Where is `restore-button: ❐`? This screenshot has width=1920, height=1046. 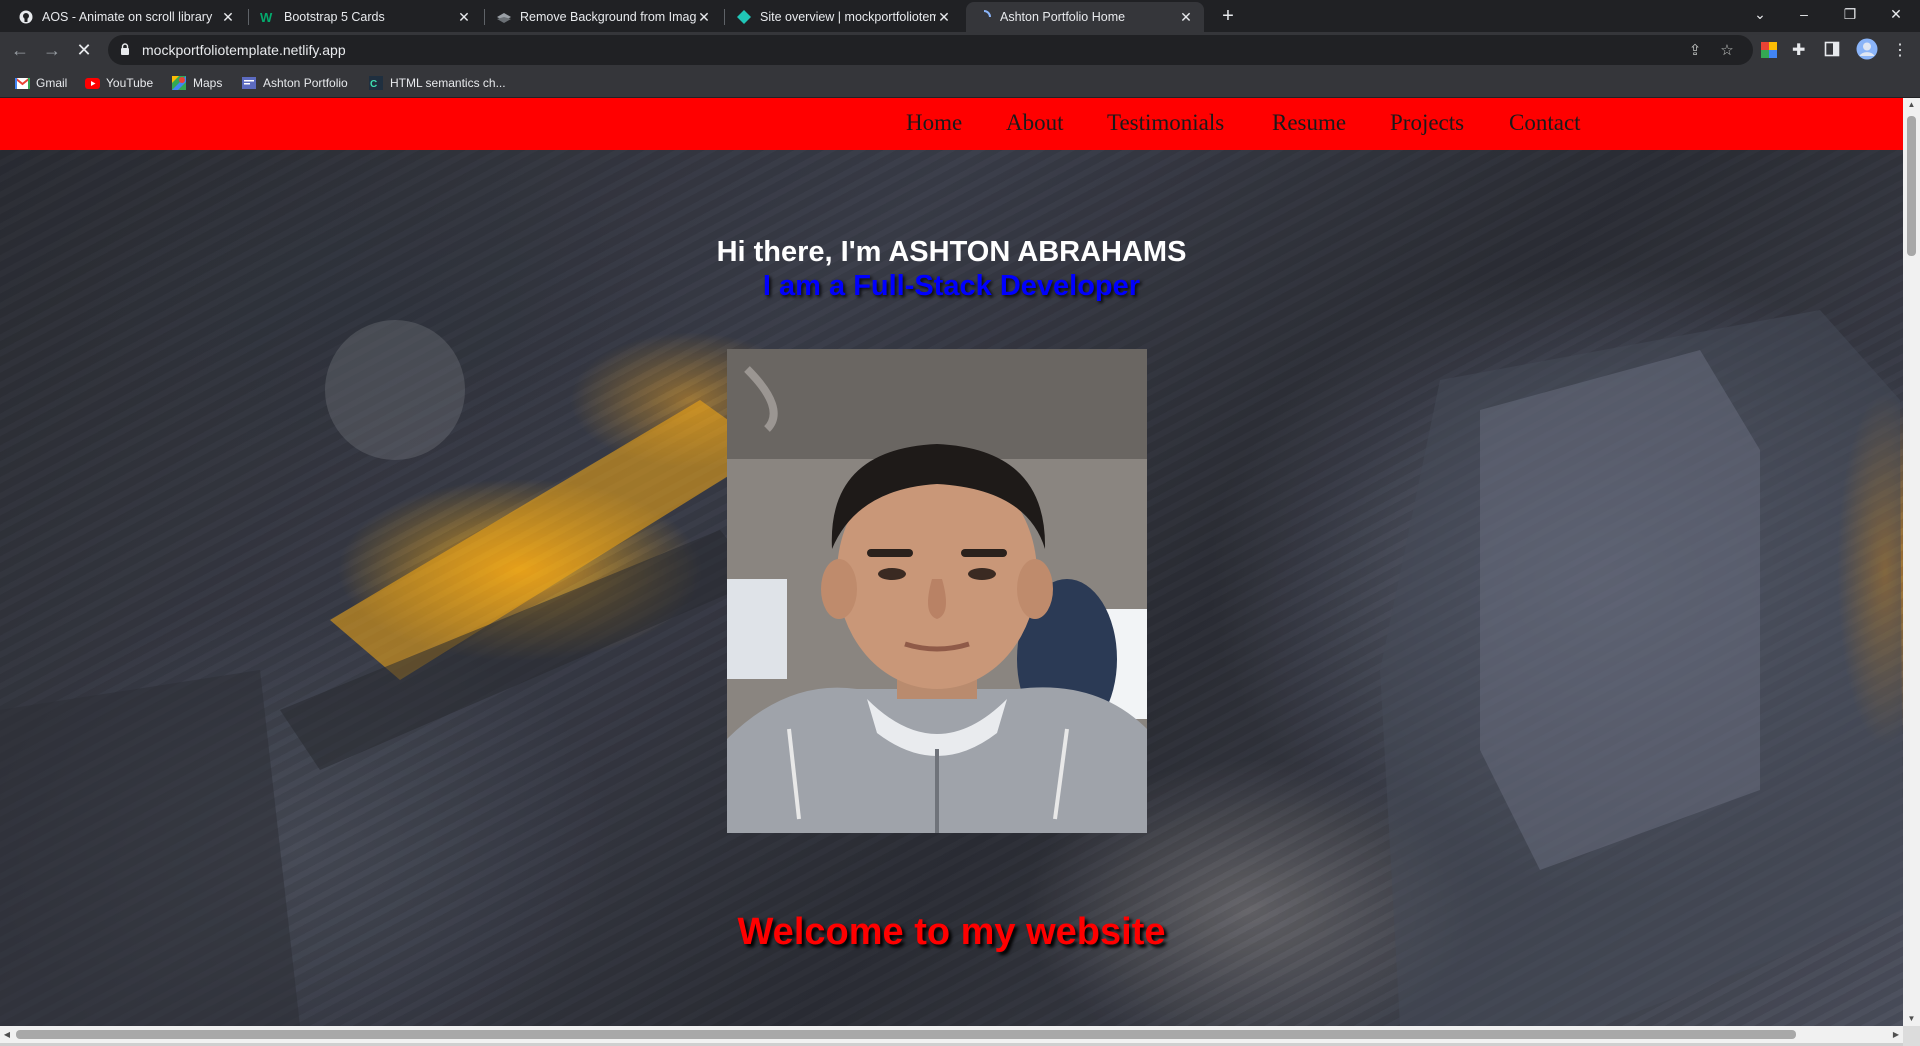
restore-button: ❐ is located at coordinates (1850, 14).